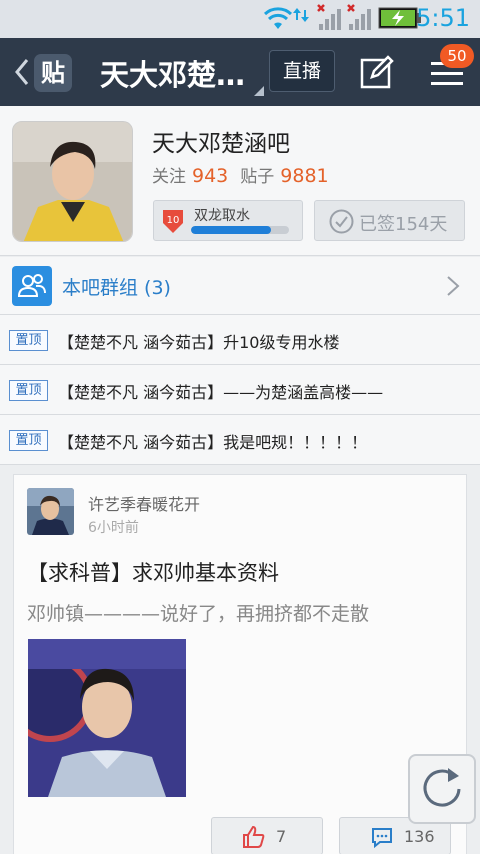 Image resolution: width=480 pixels, height=854 pixels. I want to click on group-icon, so click(32, 286).